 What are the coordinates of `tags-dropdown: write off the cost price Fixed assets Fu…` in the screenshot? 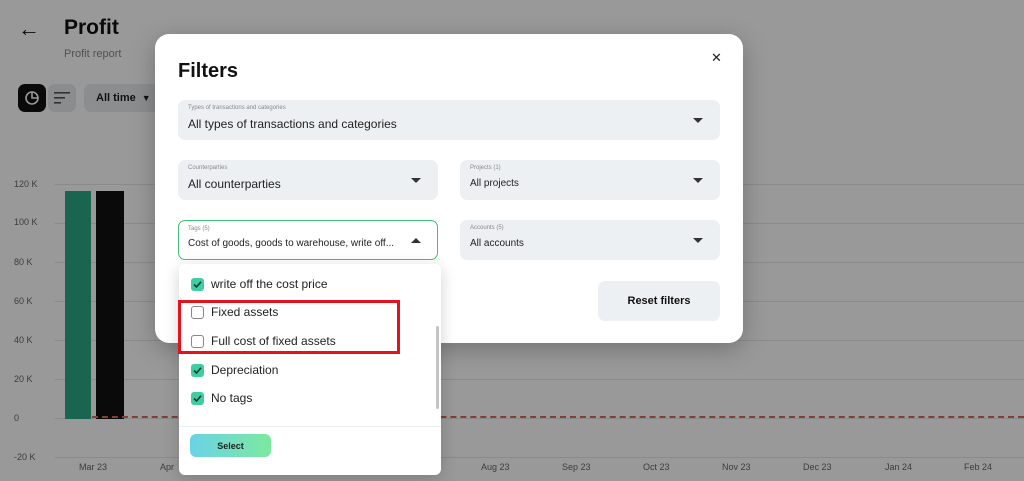 It's located at (310, 369).